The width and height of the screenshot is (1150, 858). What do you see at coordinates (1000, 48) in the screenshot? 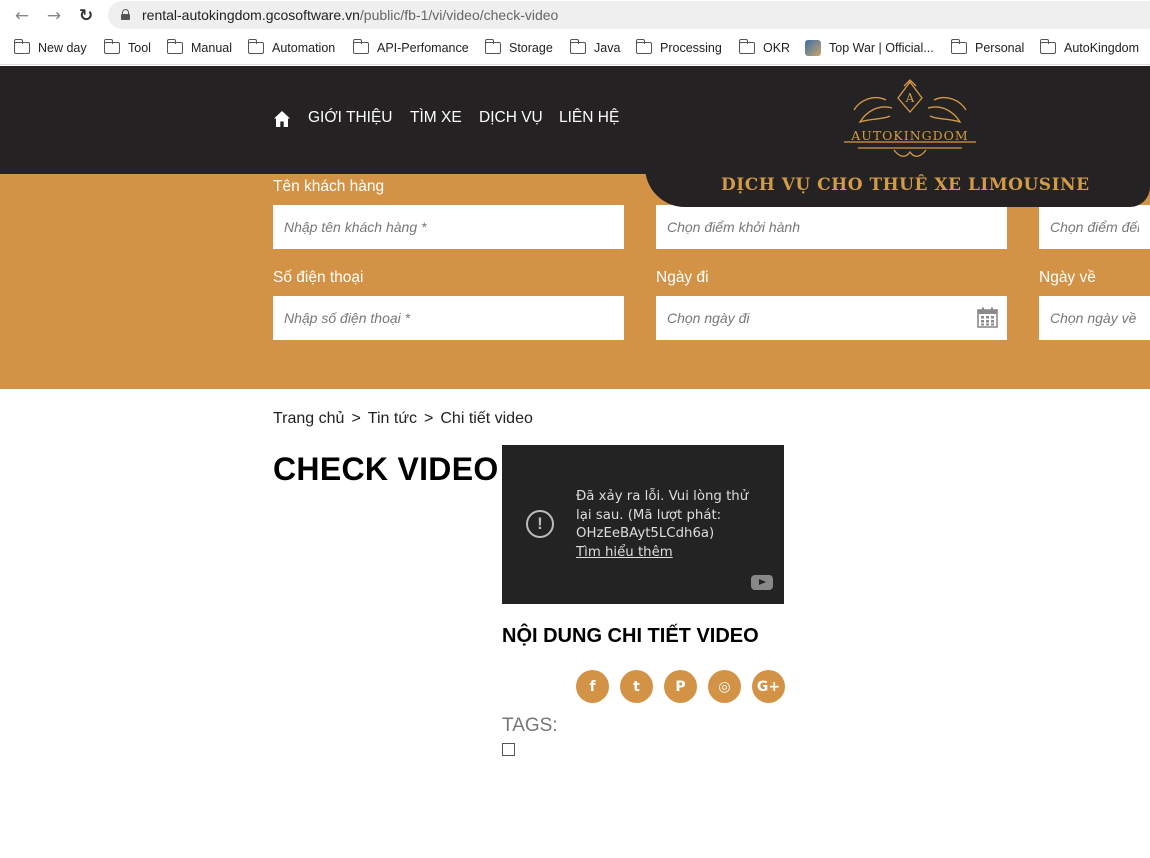
I see `bookmark-label: Personal` at bounding box center [1000, 48].